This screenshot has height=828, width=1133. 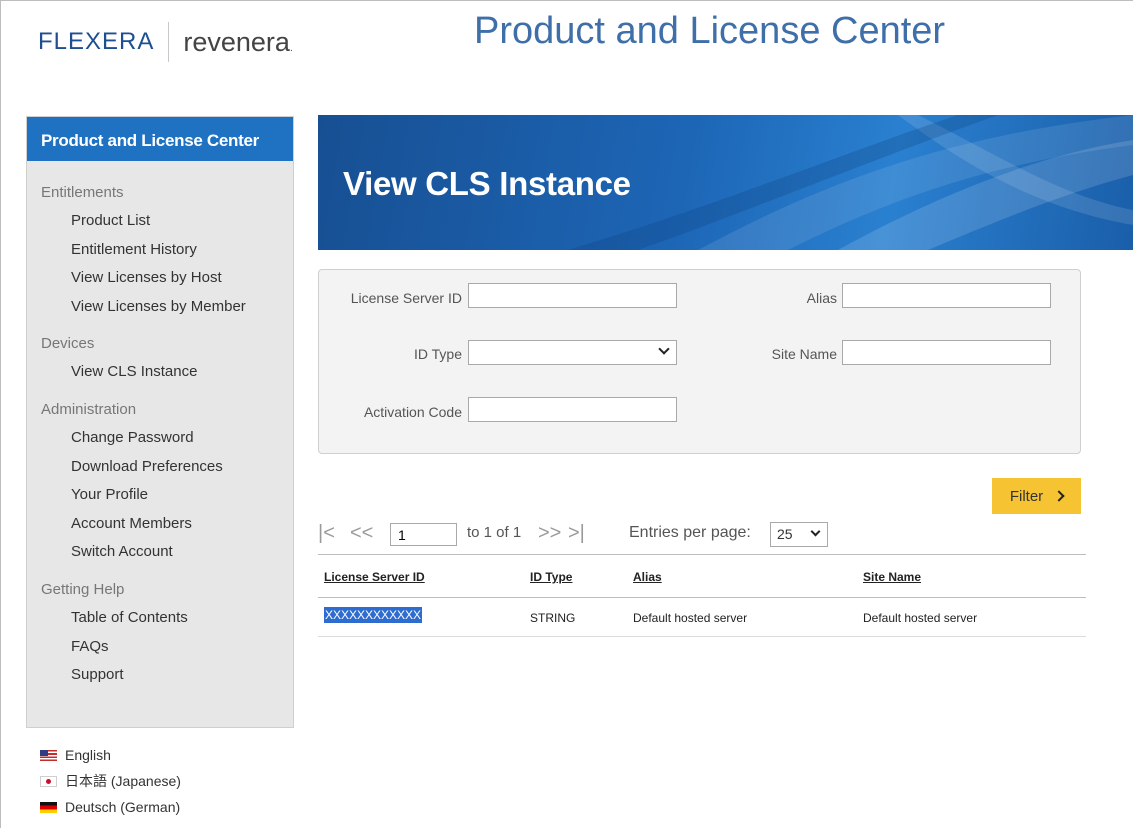 I want to click on nav-section-getting-help: Getting Help, so click(x=83, y=589).